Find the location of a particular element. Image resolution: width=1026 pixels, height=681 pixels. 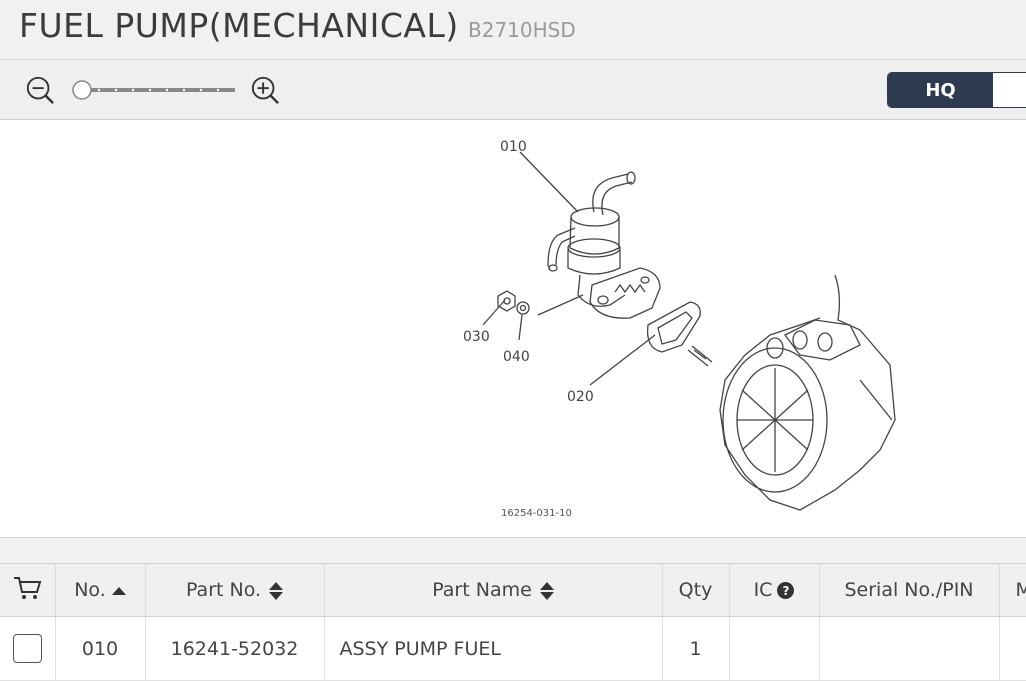

cart-icon is located at coordinates (28, 587).